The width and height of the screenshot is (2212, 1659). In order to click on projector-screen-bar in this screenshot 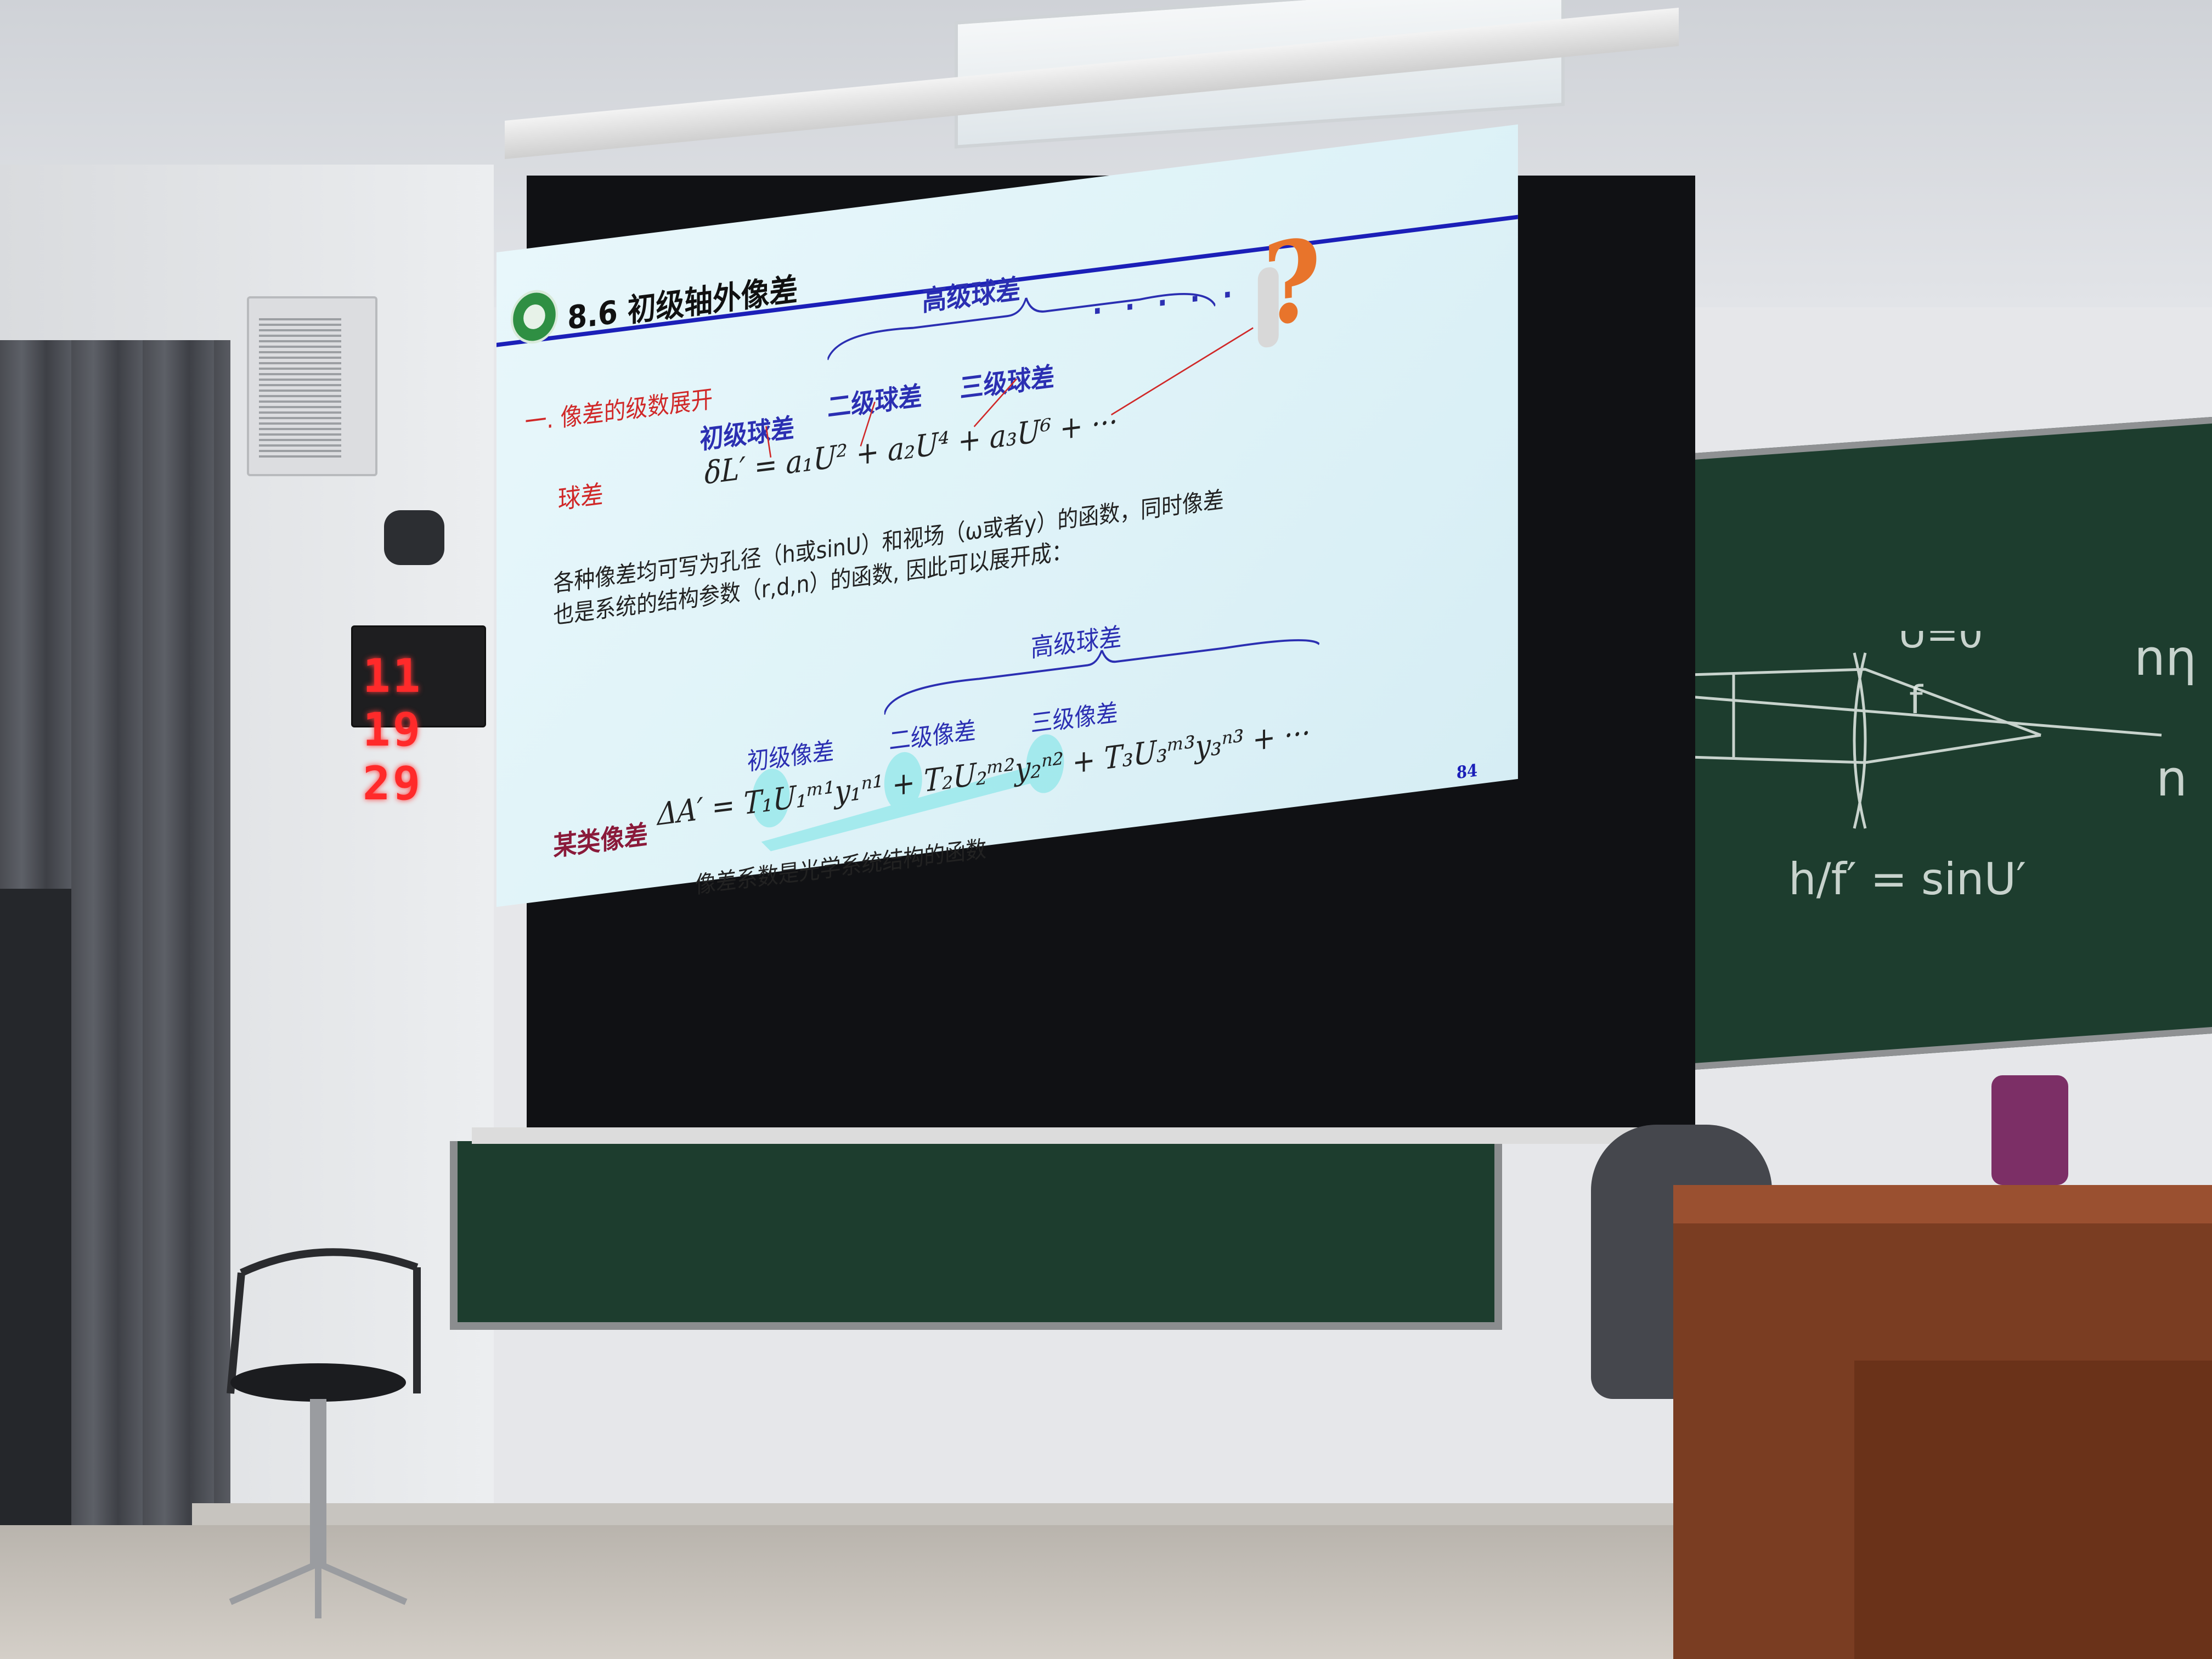, I will do `click(1083, 1135)`.